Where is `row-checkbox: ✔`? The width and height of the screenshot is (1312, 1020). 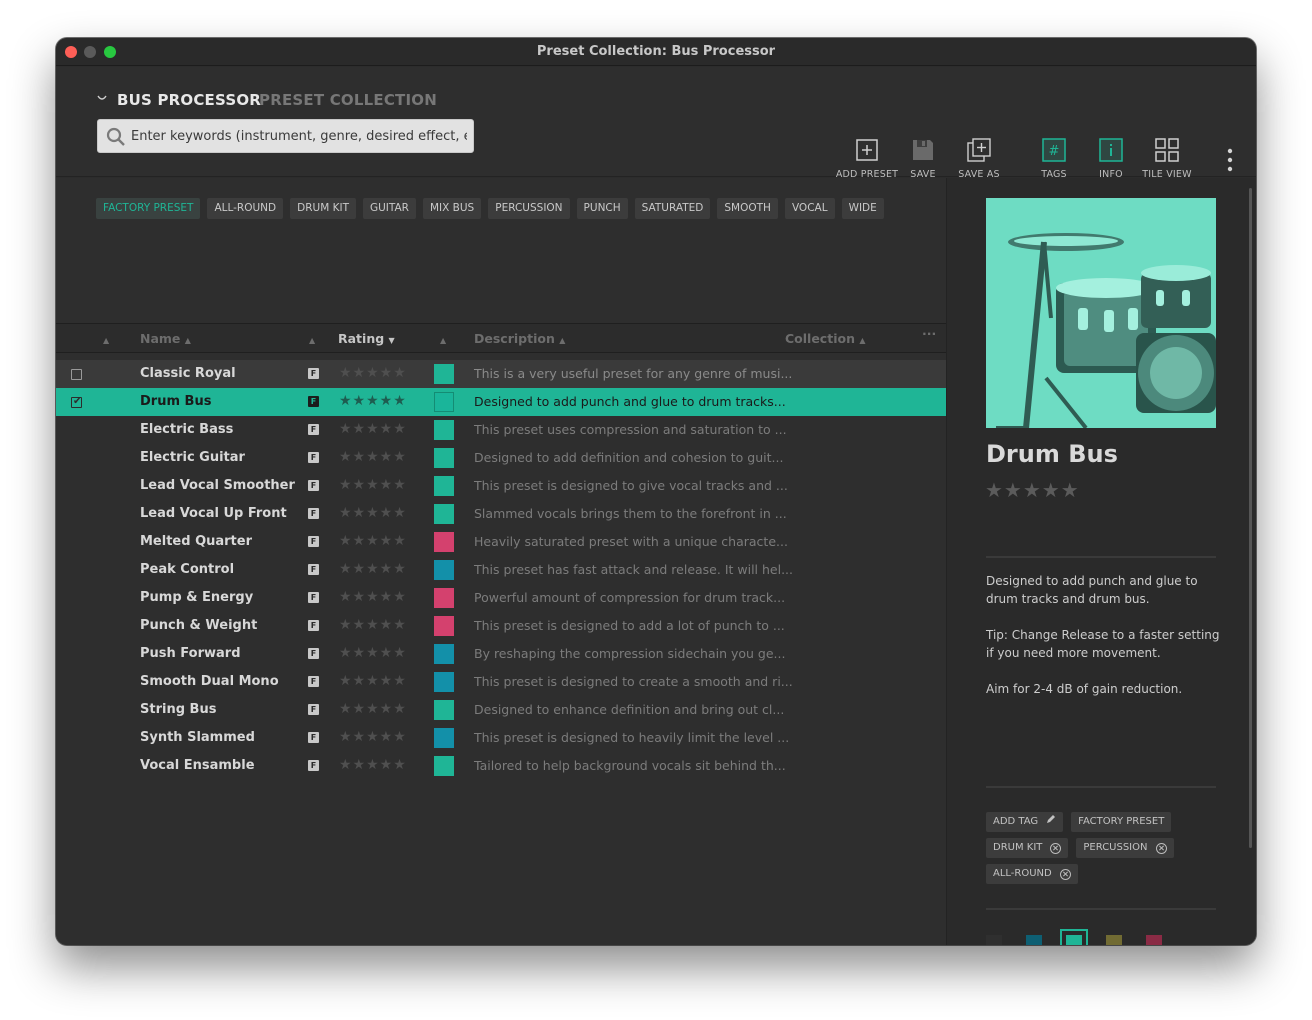 row-checkbox: ✔ is located at coordinates (76, 402).